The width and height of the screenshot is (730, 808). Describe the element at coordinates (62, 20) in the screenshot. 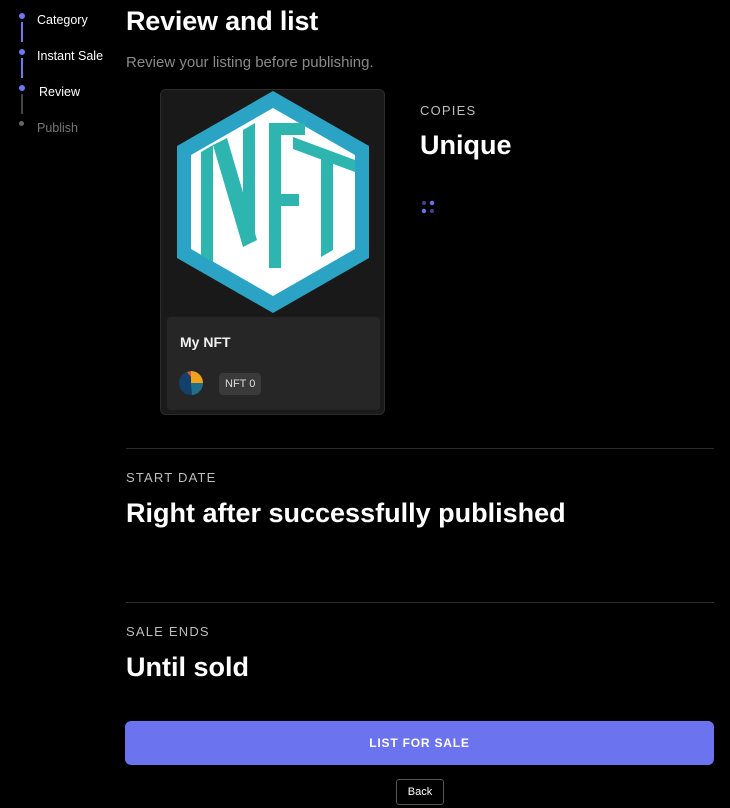

I see `step-label: Category` at that location.